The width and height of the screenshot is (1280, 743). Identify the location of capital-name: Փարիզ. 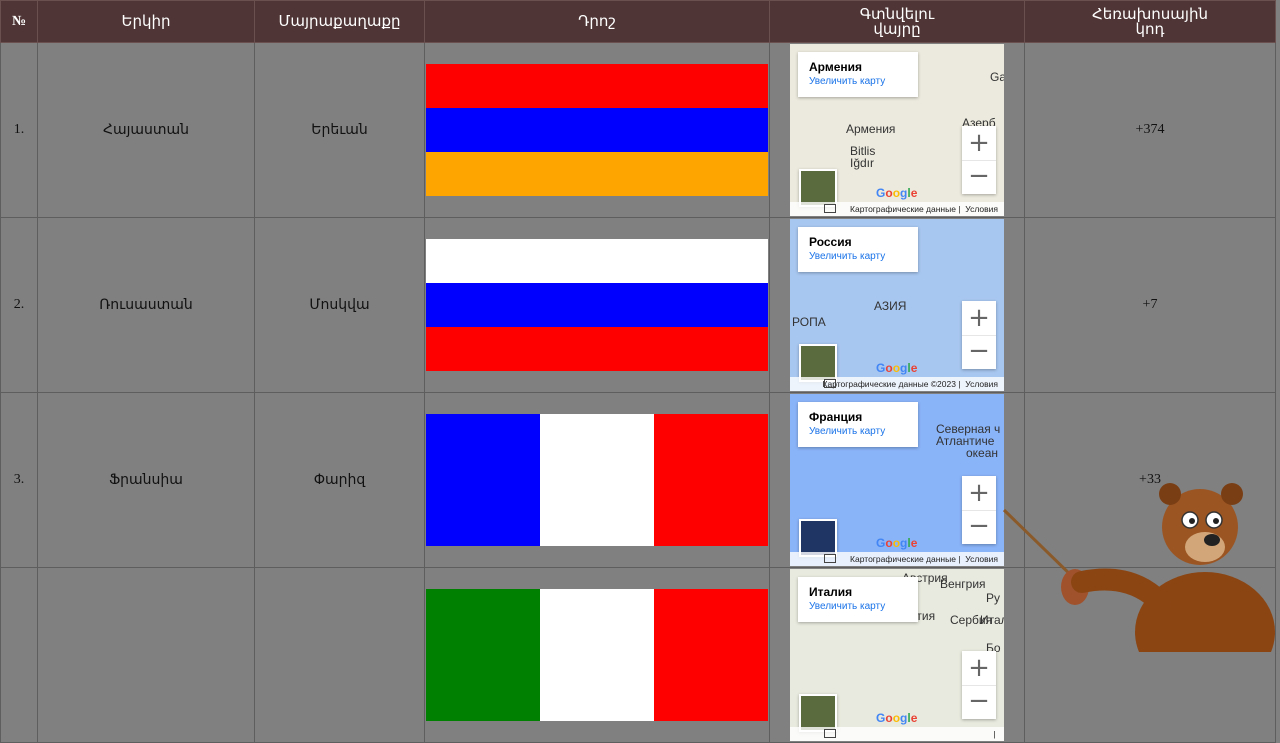
(339, 480).